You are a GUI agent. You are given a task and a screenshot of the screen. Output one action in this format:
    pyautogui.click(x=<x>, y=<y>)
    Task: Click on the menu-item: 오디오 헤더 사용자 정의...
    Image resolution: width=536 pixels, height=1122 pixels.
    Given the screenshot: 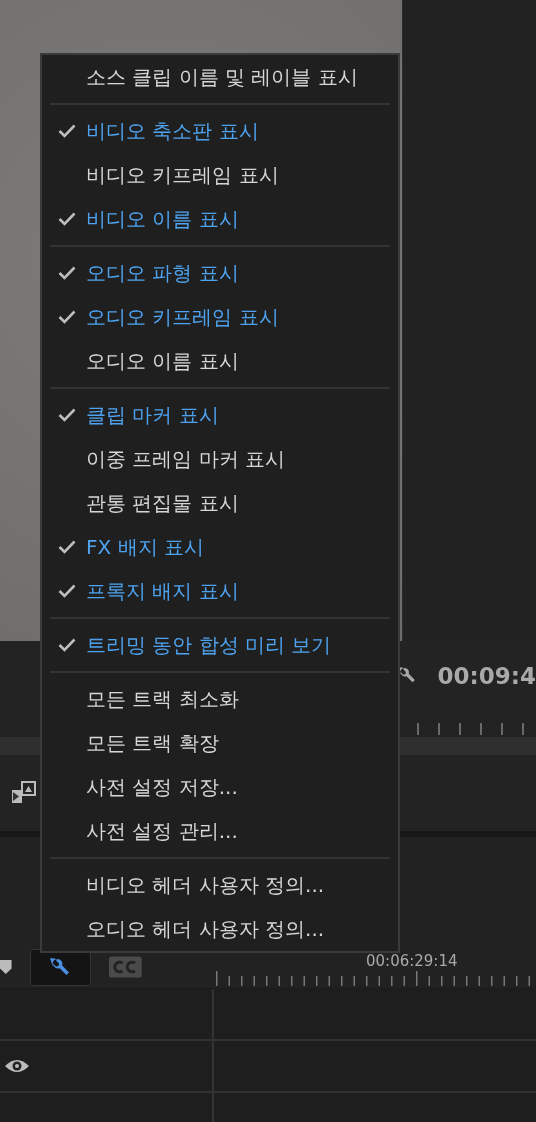 What is the action you would take?
    pyautogui.click(x=220, y=929)
    